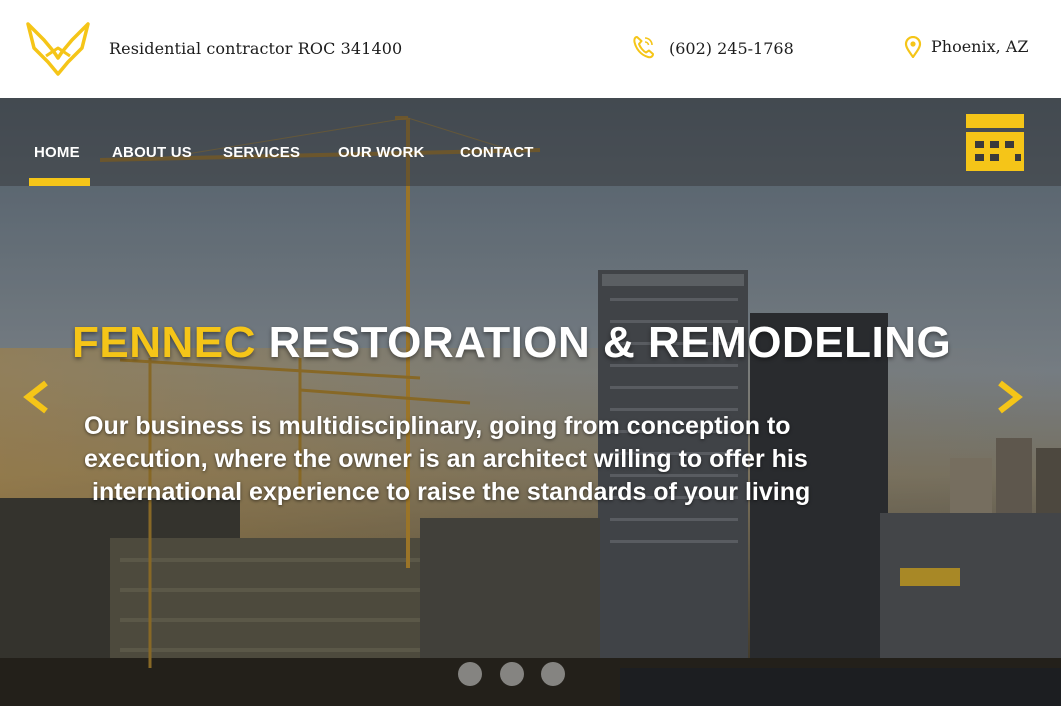 The width and height of the screenshot is (1061, 706). Describe the element at coordinates (1010, 397) in the screenshot. I see `chevron-right-icon` at that location.